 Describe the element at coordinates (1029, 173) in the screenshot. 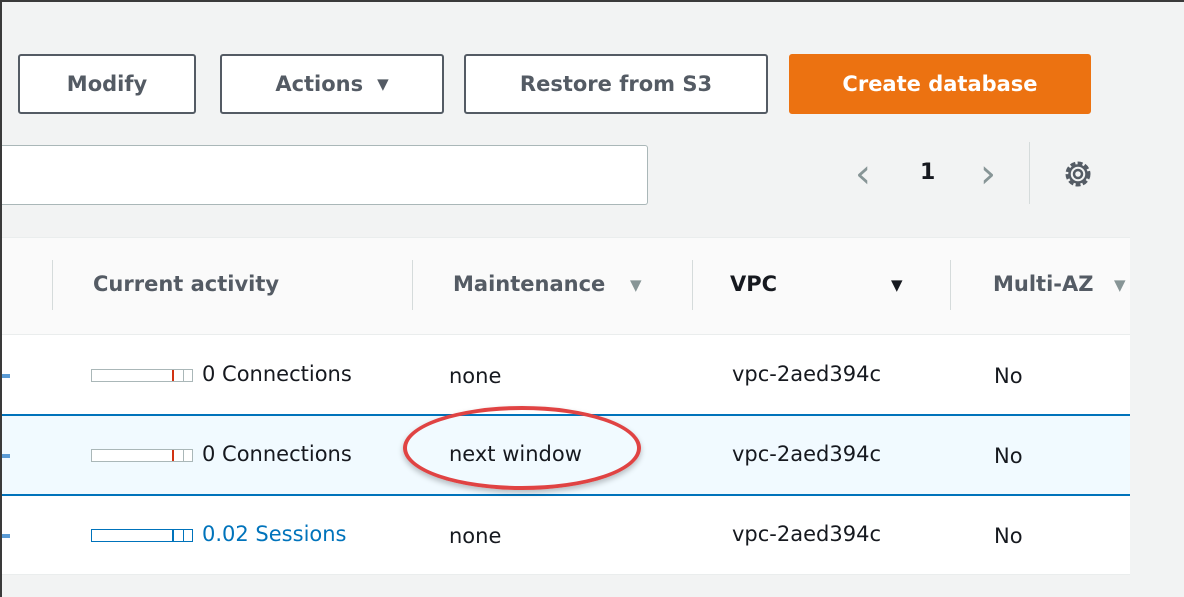

I see `pagination-divider` at that location.